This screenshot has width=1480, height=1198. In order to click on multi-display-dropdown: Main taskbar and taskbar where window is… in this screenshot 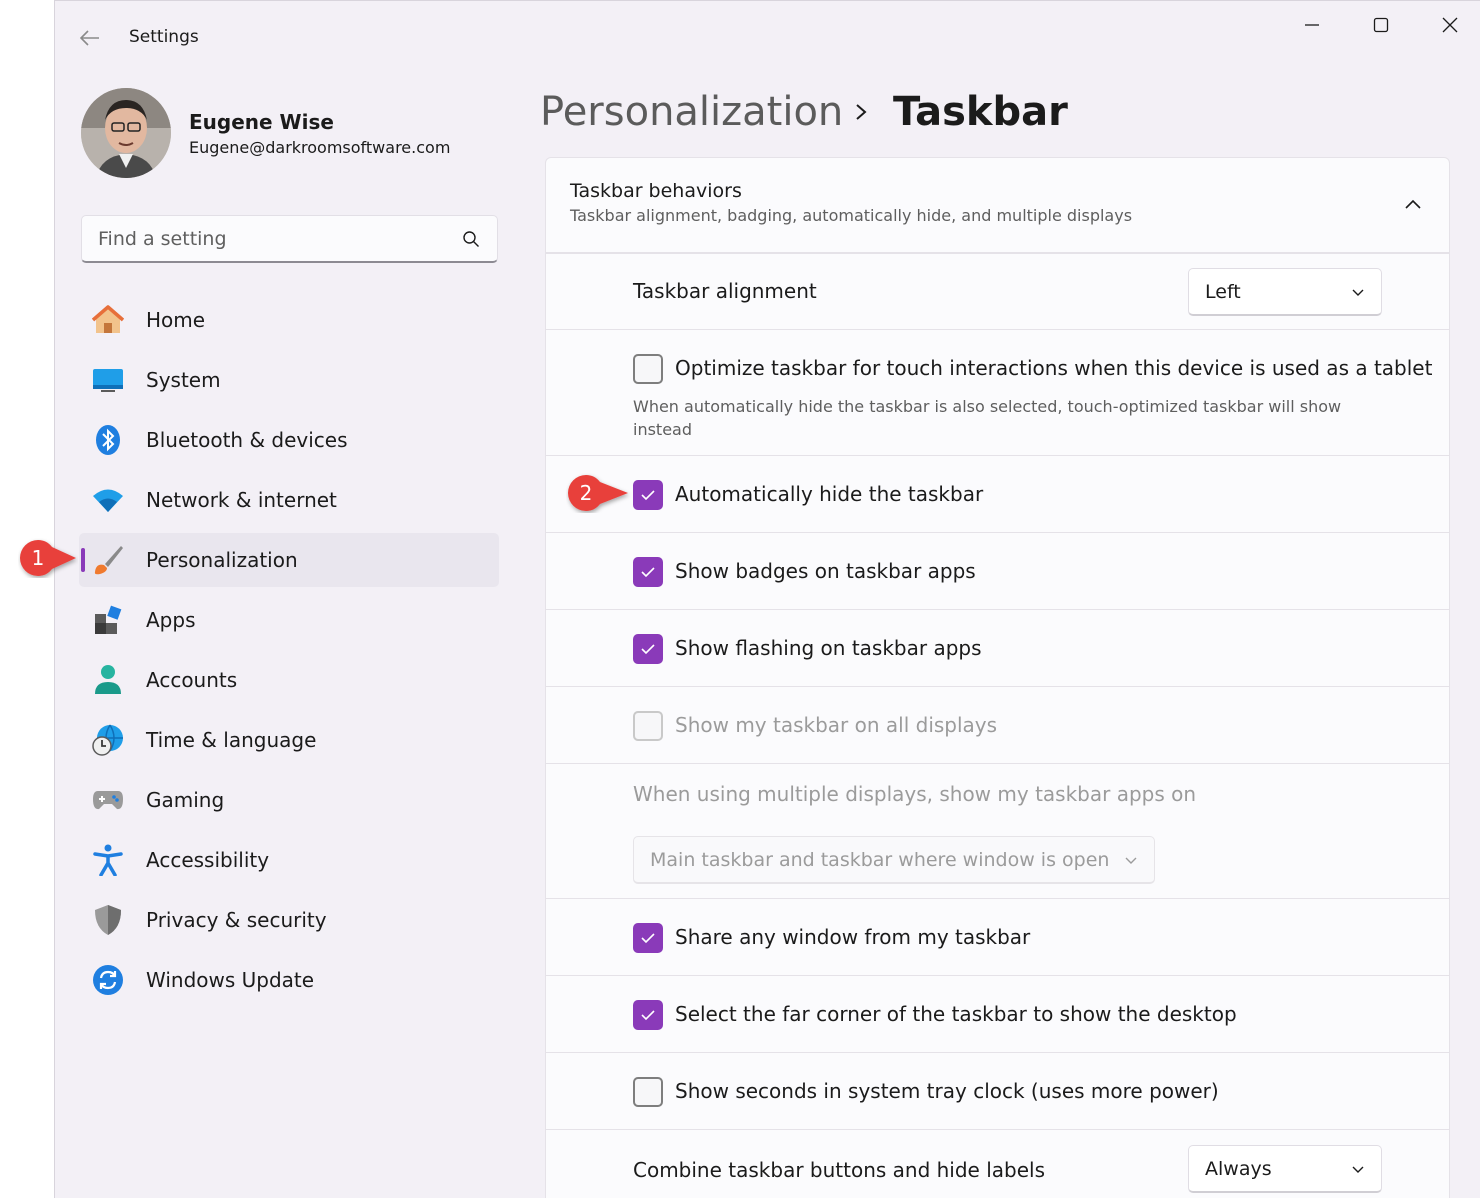, I will do `click(894, 860)`.